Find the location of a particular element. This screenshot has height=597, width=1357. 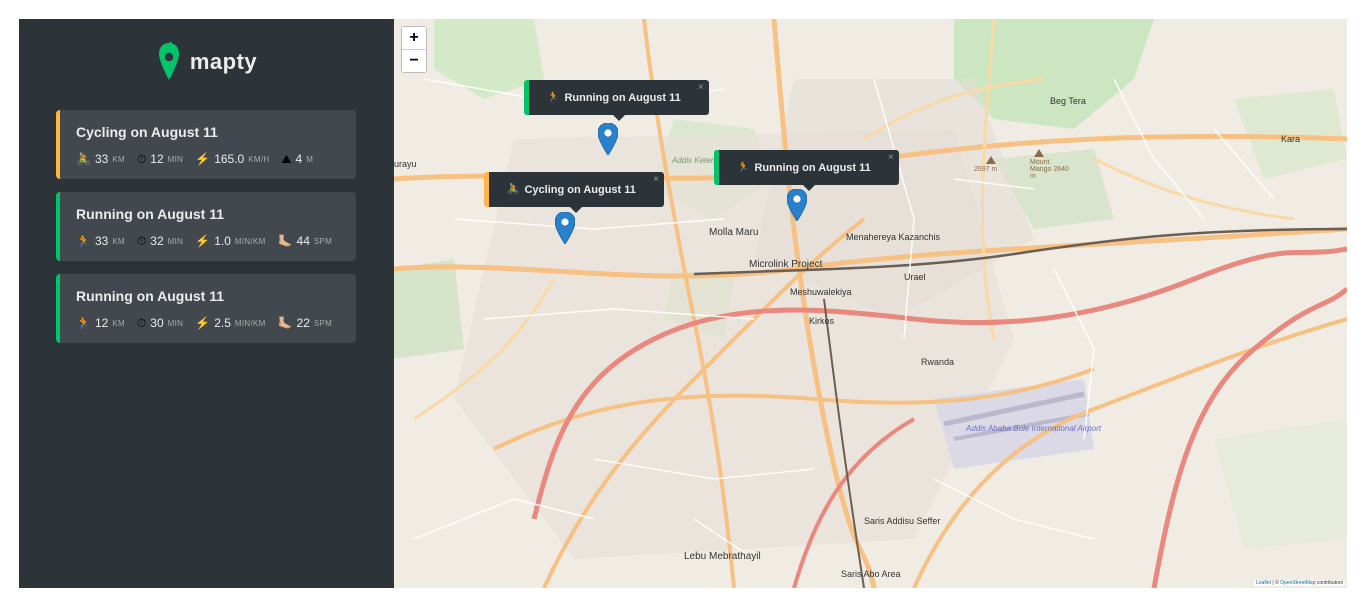

stat-distance: 🏃 33 KM is located at coordinates (100, 241).